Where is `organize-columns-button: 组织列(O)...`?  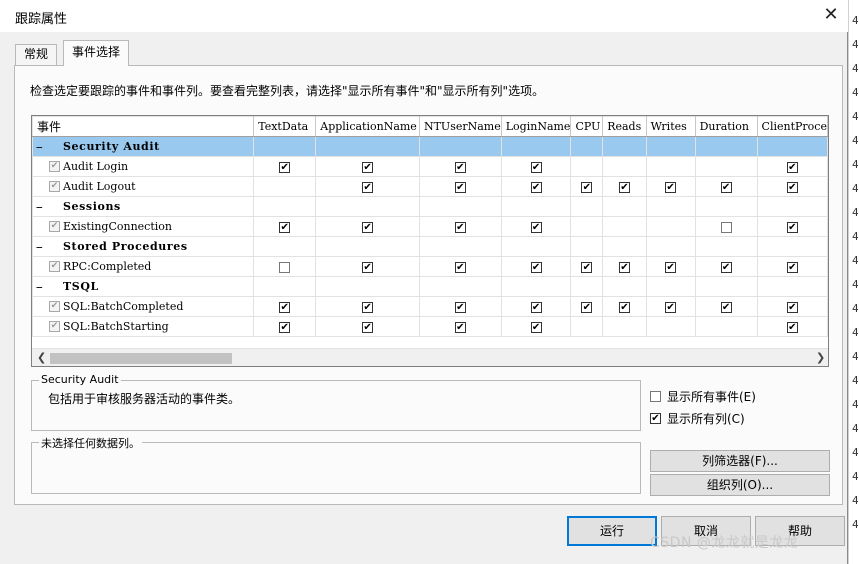 organize-columns-button: 组织列(O)... is located at coordinates (740, 485).